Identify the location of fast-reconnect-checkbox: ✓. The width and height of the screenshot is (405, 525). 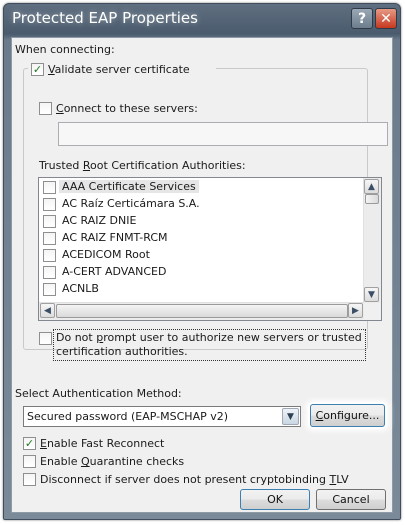
(29, 443).